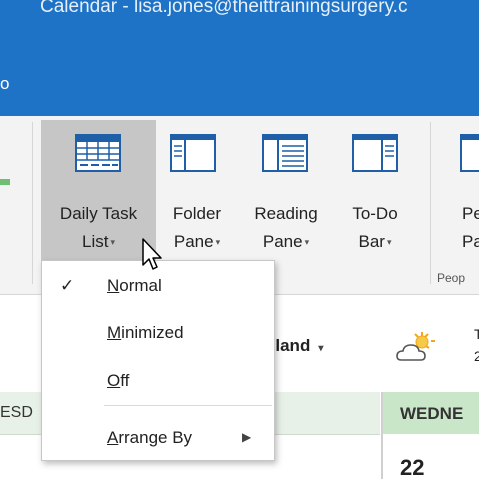  I want to click on todo-bar-button: To-Do Bar ▾, so click(375, 195).